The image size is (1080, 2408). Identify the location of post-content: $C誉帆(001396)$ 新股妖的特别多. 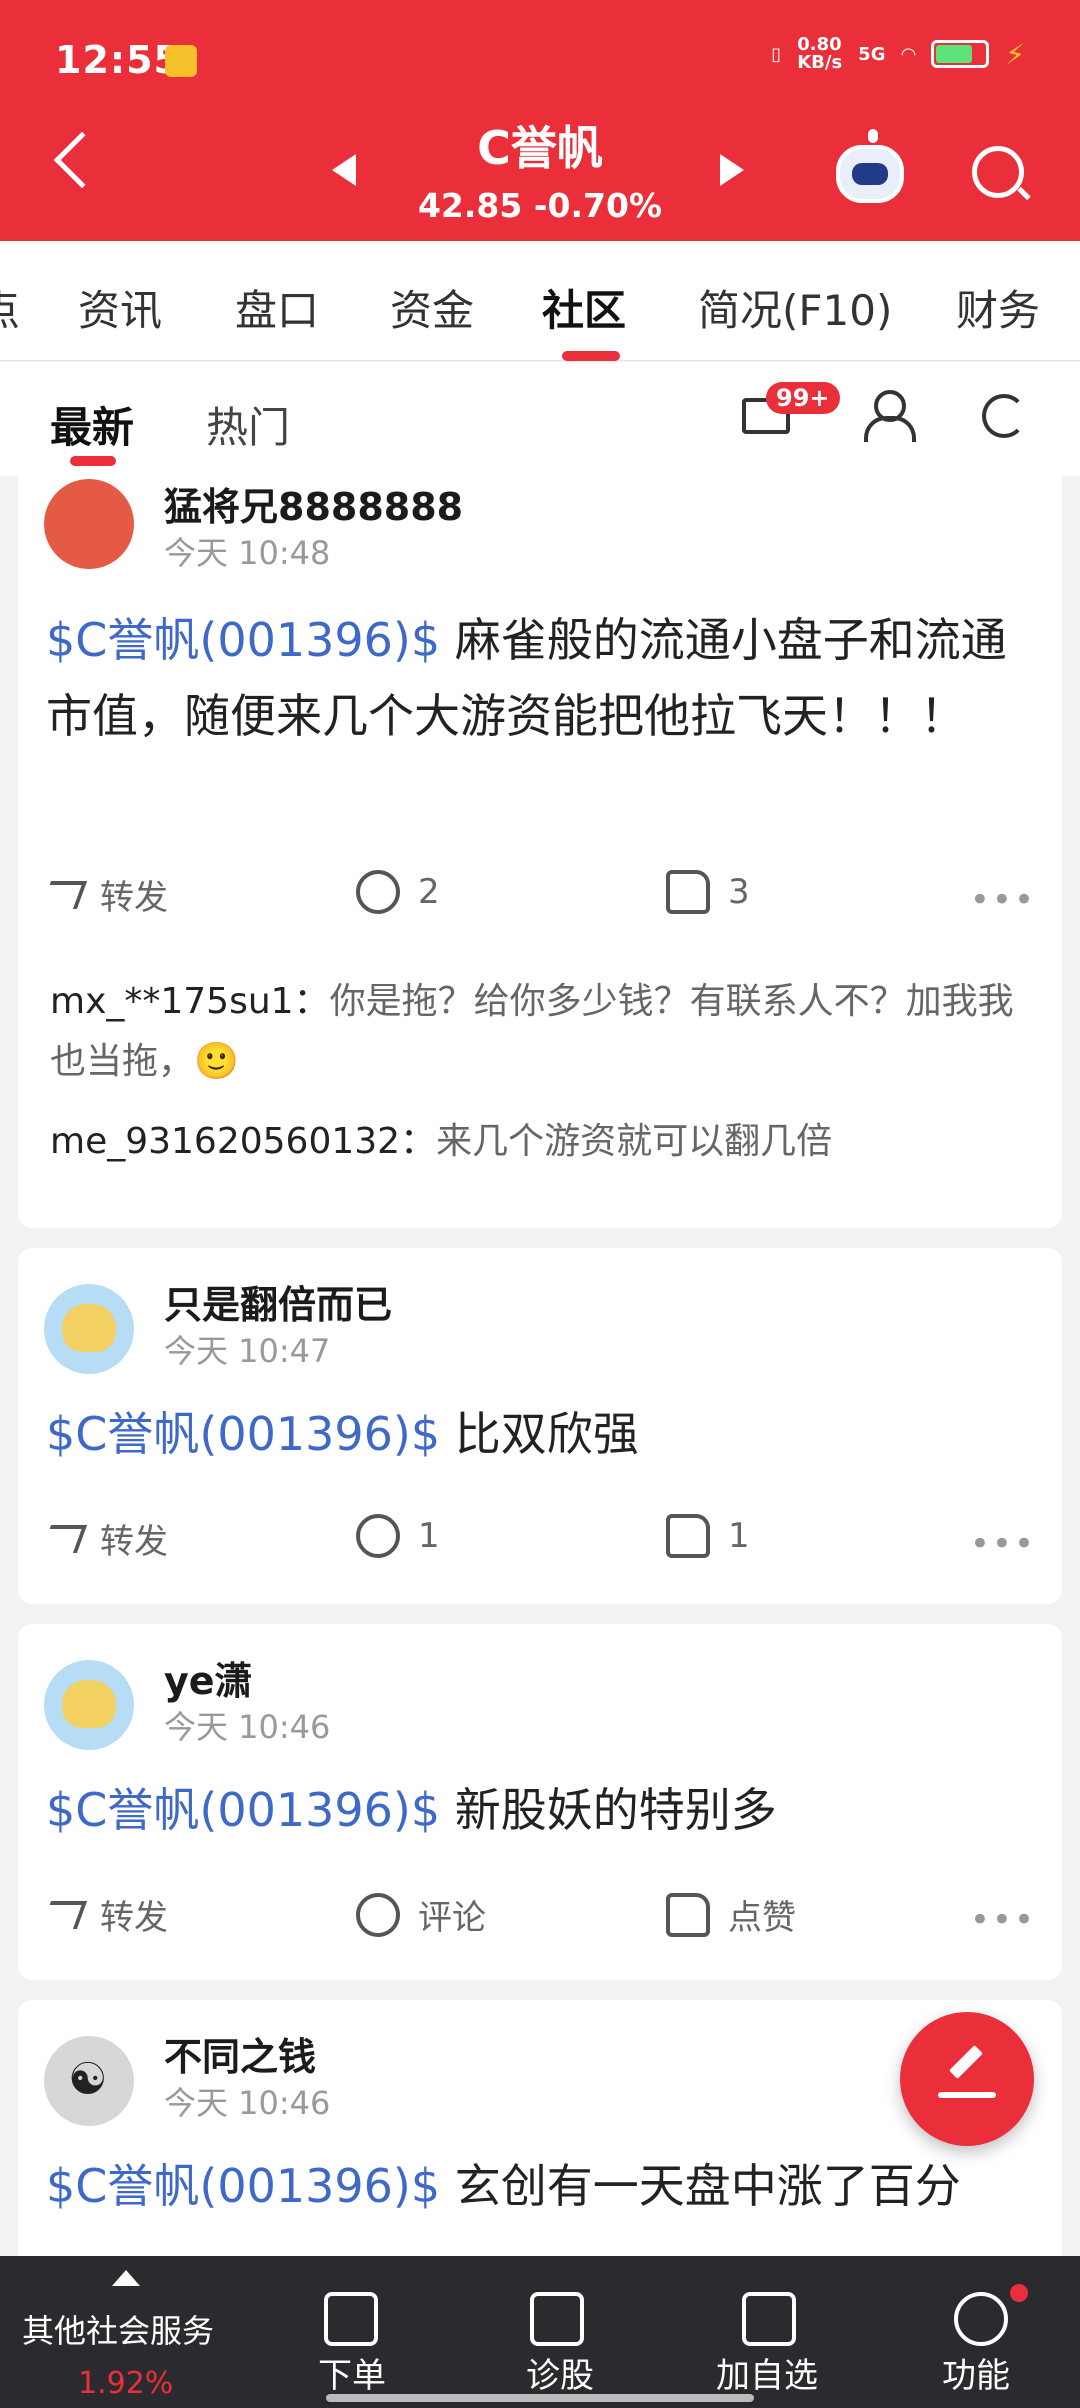
(540, 1810).